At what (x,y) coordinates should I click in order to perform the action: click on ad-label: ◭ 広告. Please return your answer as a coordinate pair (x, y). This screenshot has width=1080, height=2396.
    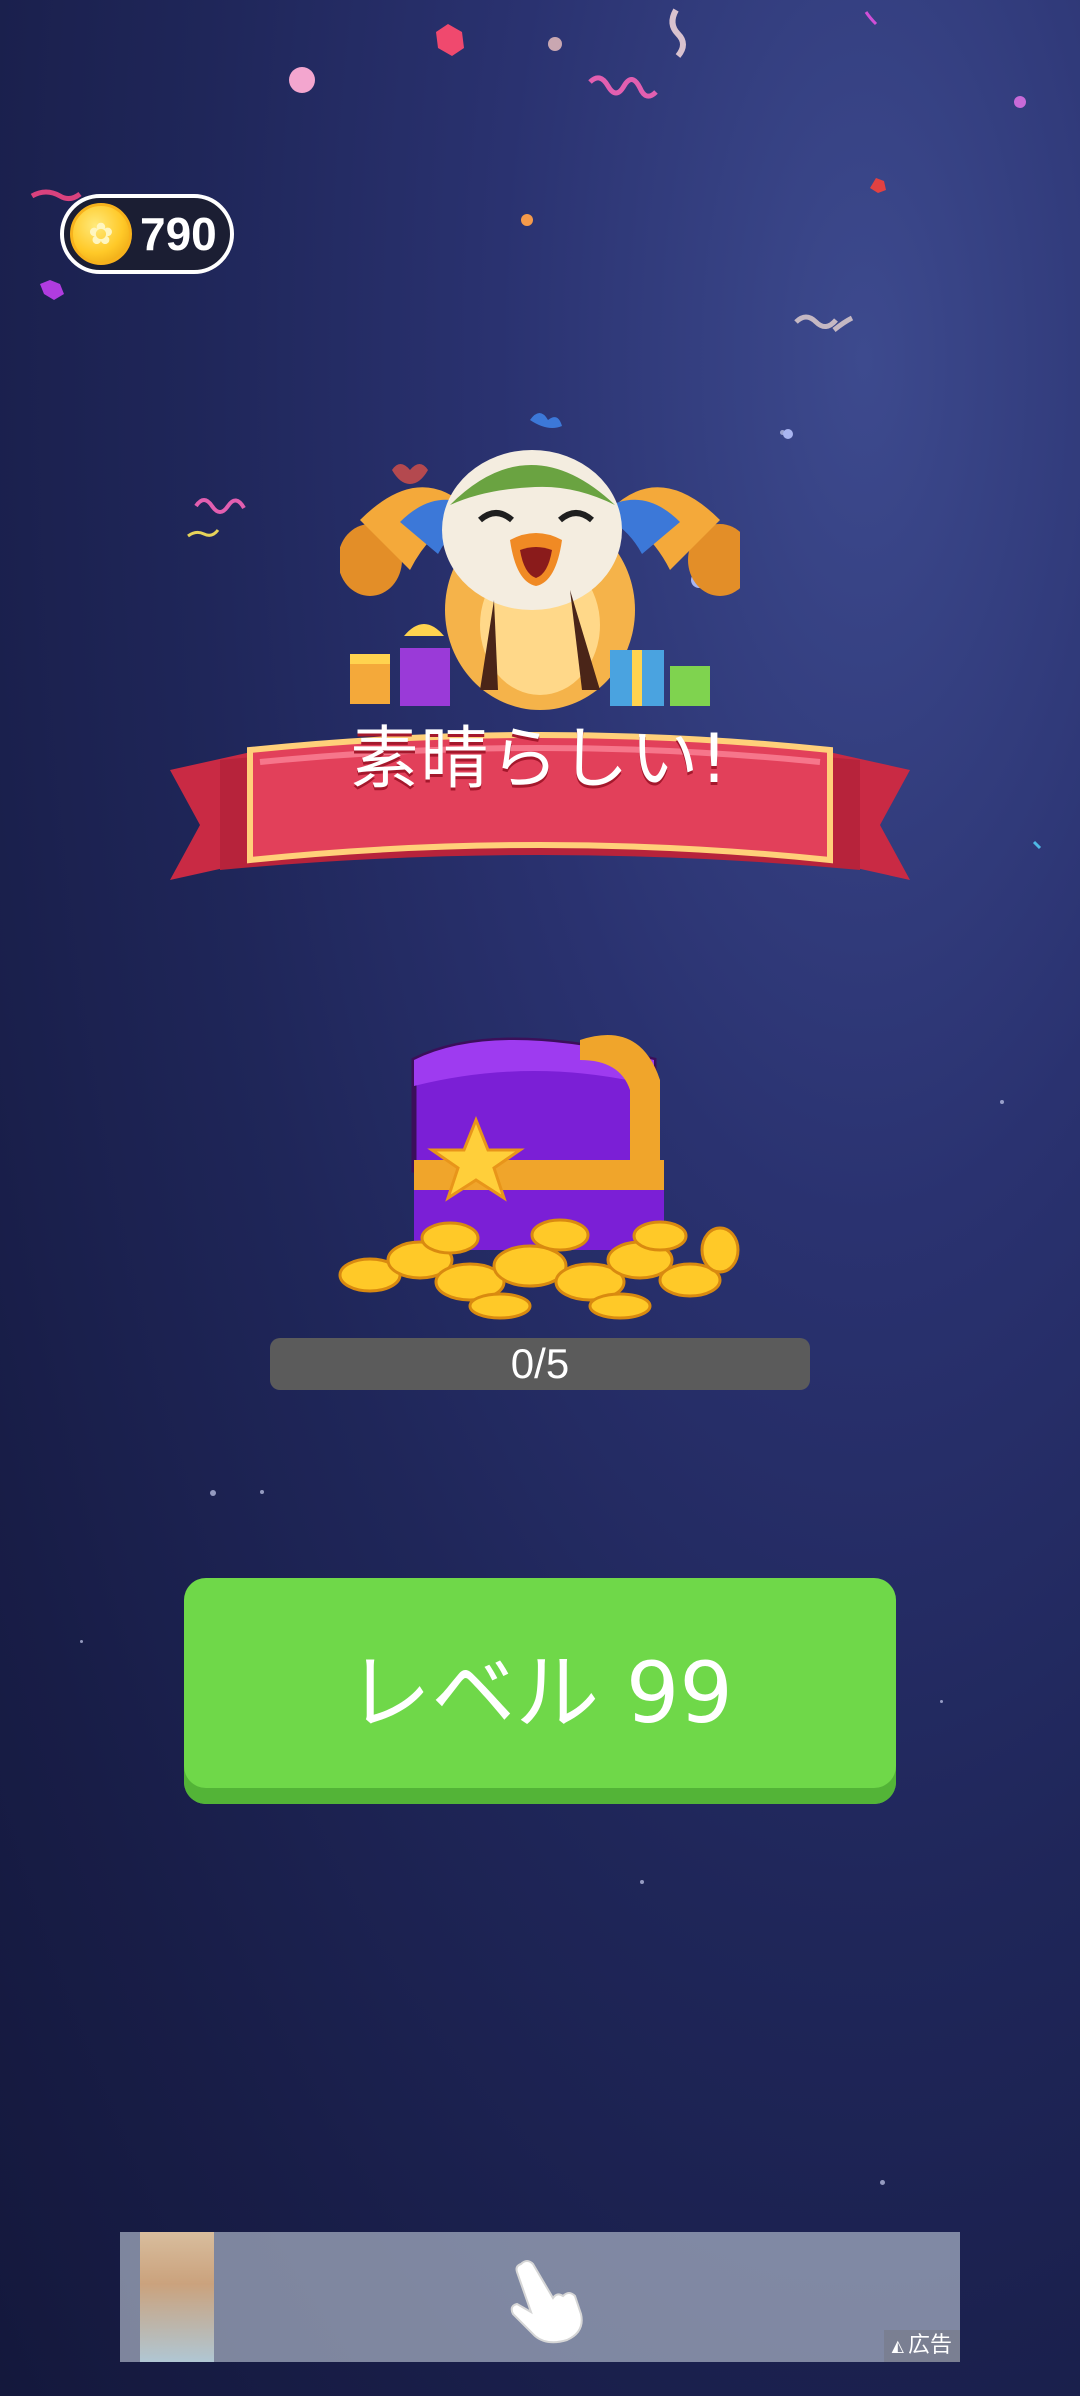
    Looking at the image, I should click on (921, 2346).